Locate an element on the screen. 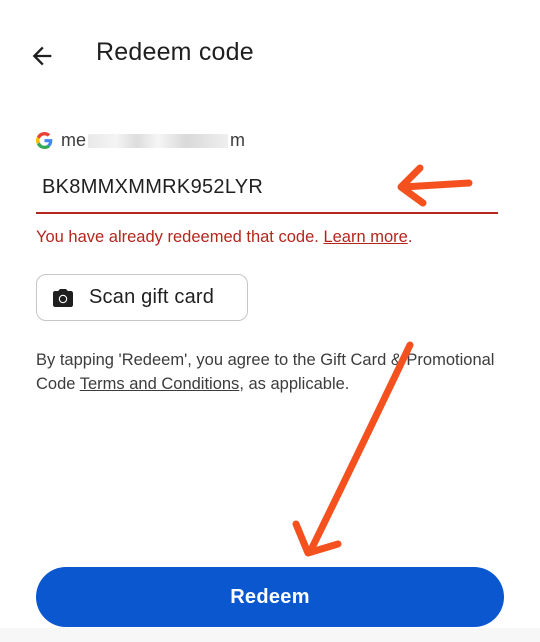 The width and height of the screenshot is (540, 642). code-input is located at coordinates (252, 187).